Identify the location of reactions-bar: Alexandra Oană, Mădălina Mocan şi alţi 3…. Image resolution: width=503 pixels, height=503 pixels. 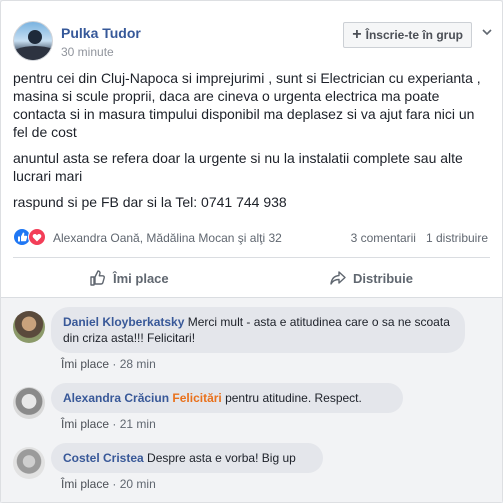
(251, 238).